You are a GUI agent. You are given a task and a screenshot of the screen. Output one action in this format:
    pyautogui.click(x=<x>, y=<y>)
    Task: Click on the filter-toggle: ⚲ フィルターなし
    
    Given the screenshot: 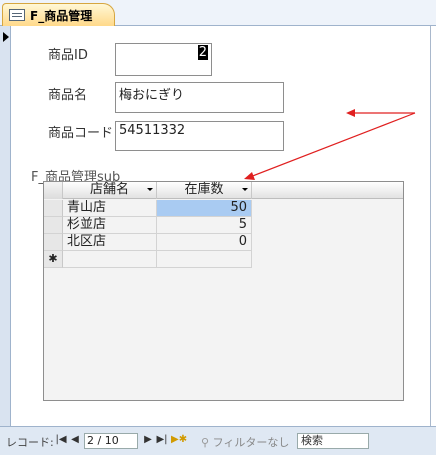 What is the action you would take?
    pyautogui.click(x=245, y=442)
    